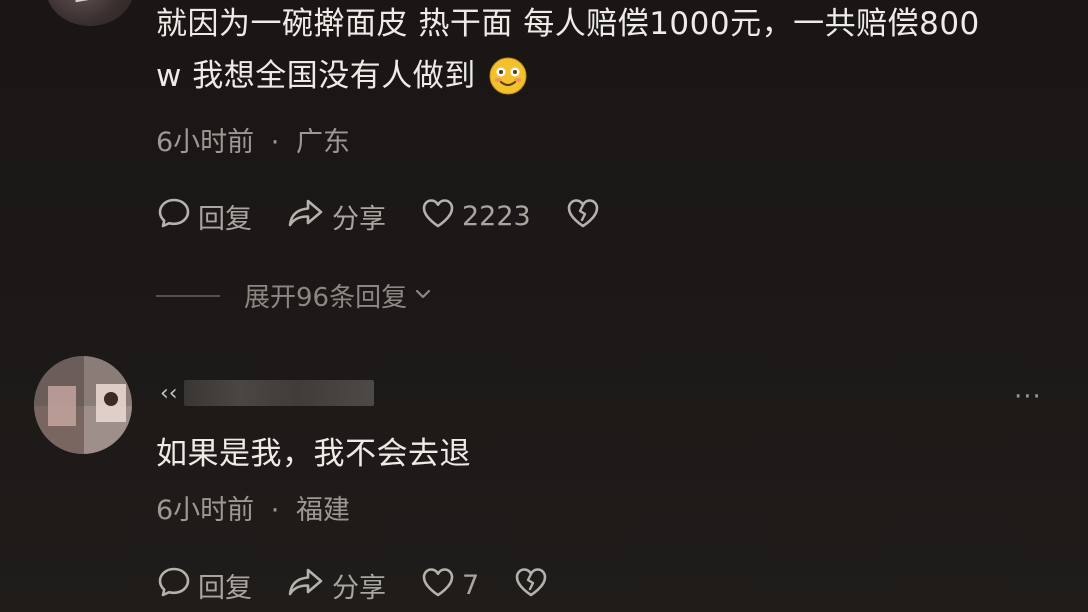 This screenshot has height=612, width=1088. Describe the element at coordinates (423, 296) in the screenshot. I see `chevron-down-icon` at that location.